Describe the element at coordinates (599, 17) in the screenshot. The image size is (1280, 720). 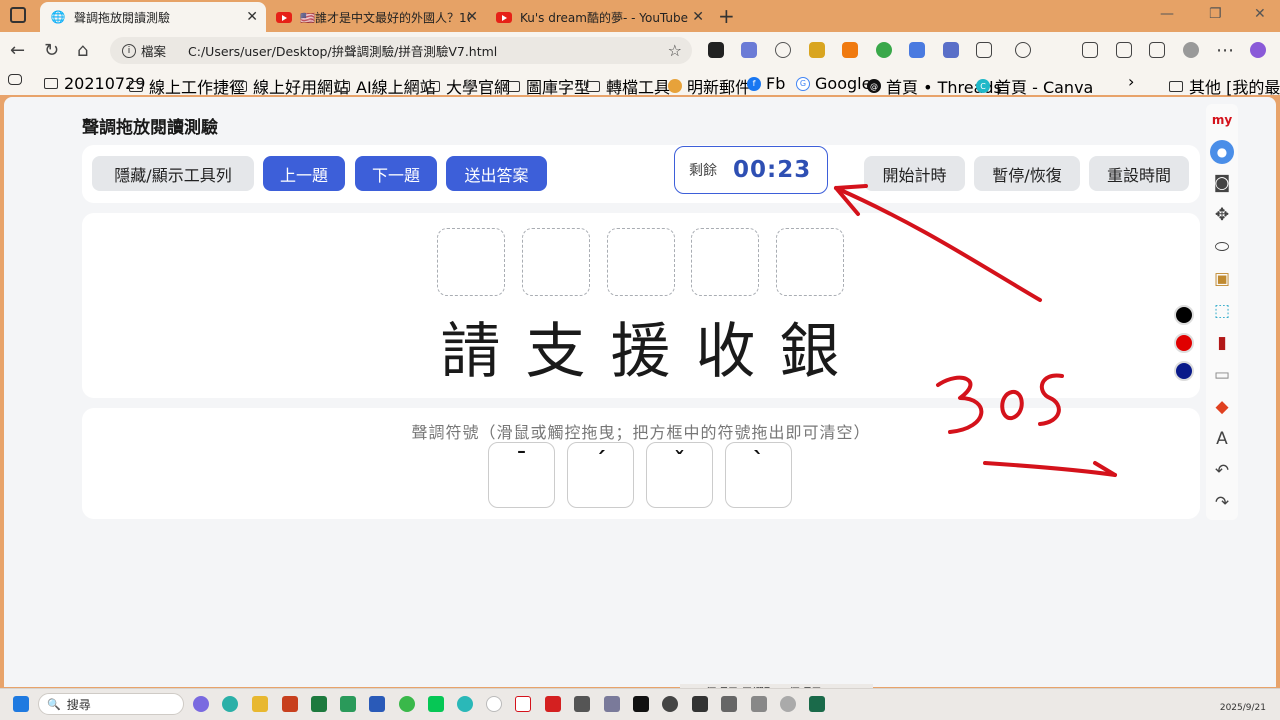
I see `tab-youtube-2: Ku's dream酷的夢- - YouTube ✕` at that location.